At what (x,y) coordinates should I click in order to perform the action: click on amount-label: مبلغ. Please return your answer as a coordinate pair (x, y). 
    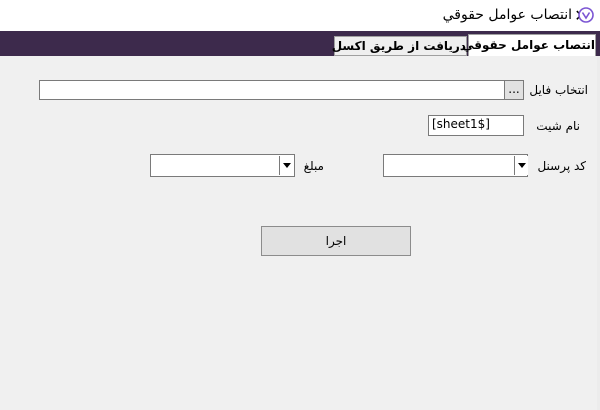
    Looking at the image, I should click on (313, 166).